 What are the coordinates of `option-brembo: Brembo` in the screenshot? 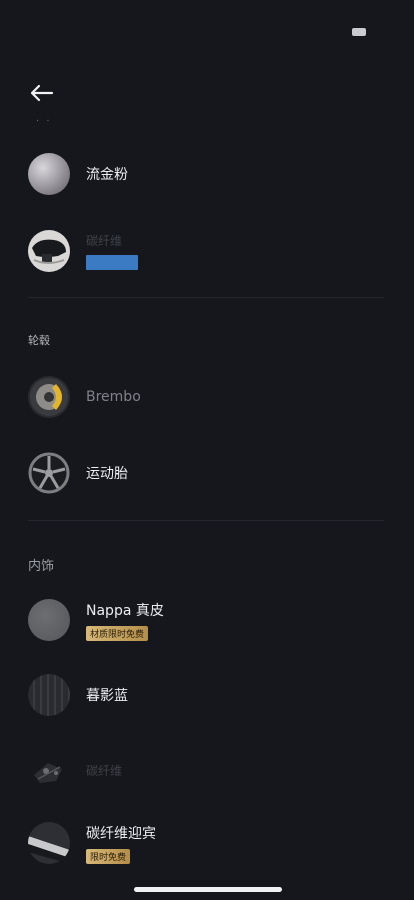 It's located at (211, 397).